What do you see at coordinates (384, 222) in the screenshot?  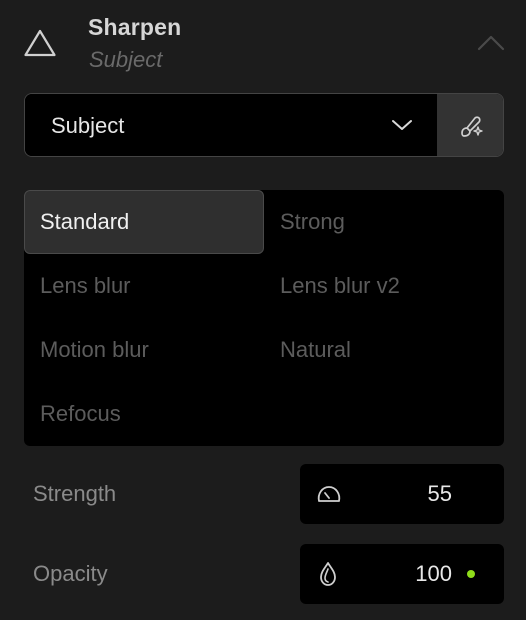 I see `model-option-strong: Strong` at bounding box center [384, 222].